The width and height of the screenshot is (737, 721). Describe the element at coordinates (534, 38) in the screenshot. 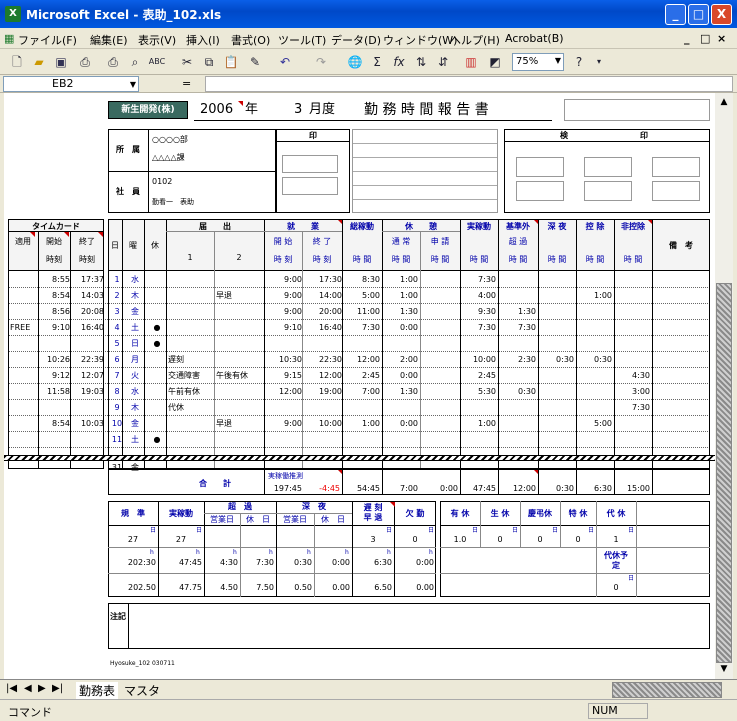

I see `menu-acrobat: Acrobat(B)` at that location.